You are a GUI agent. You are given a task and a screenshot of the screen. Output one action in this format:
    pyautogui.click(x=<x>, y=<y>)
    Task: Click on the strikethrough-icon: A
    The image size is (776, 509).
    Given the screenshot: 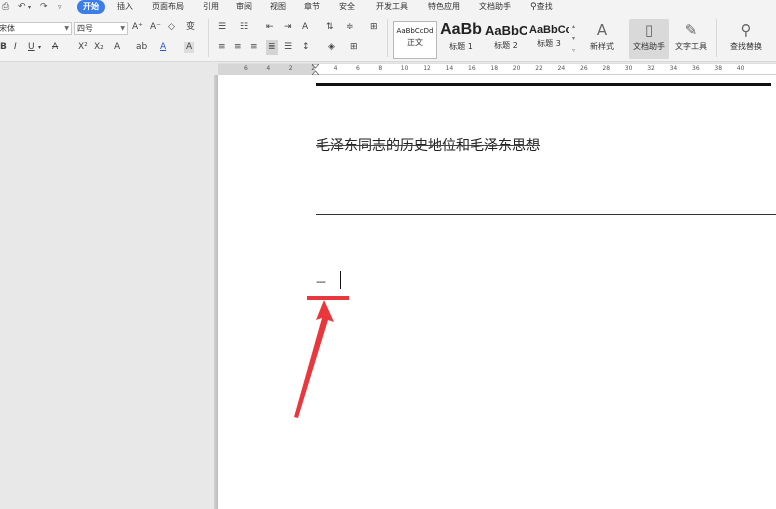 What is the action you would take?
    pyautogui.click(x=55, y=47)
    